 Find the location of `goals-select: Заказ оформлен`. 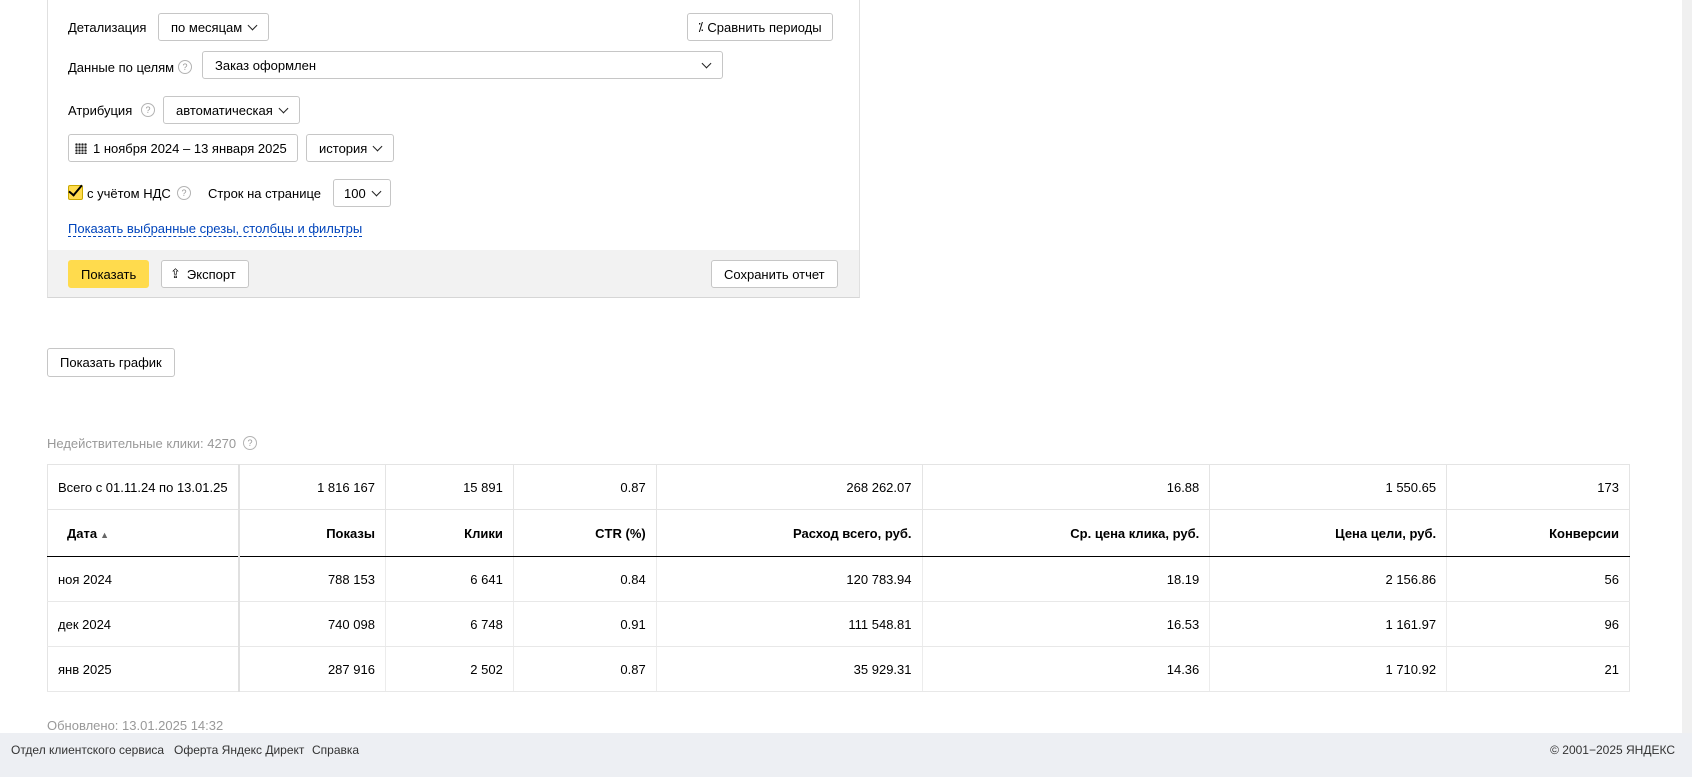

goals-select: Заказ оформлен is located at coordinates (462, 65).